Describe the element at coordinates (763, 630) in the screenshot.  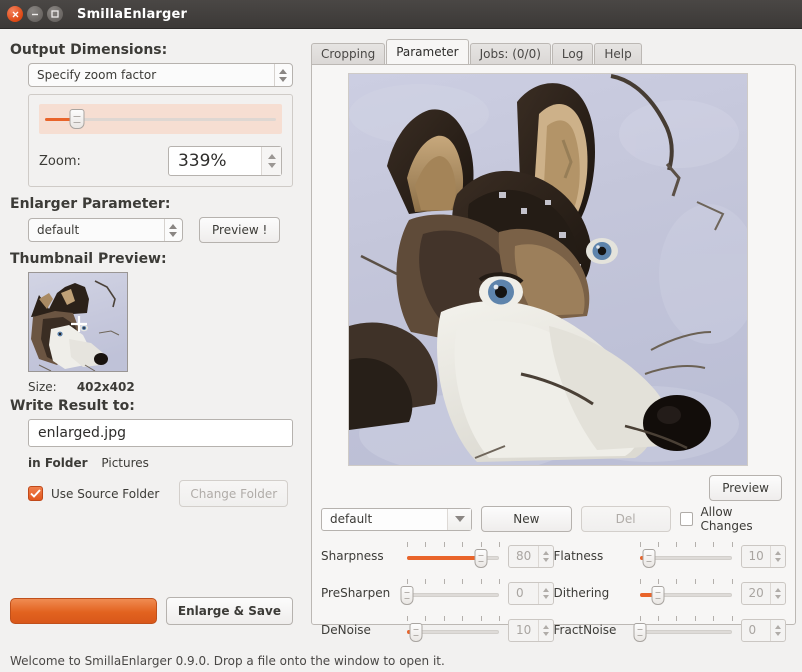
I see `slider-value-spinbox-fractnoise: 0` at that location.